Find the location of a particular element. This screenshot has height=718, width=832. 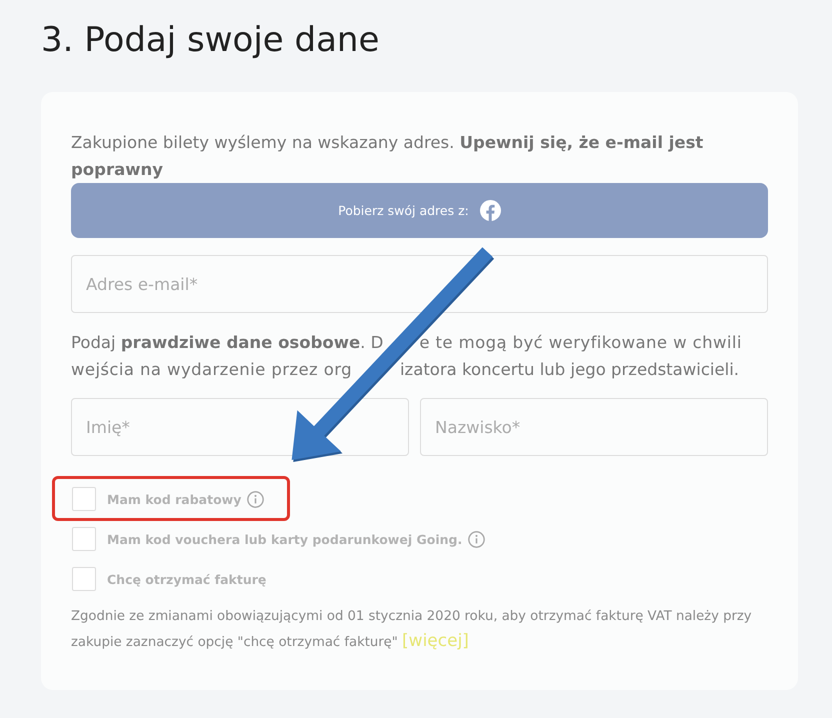

checkbox-label: Chcę otrzymać fakturę is located at coordinates (186, 579).